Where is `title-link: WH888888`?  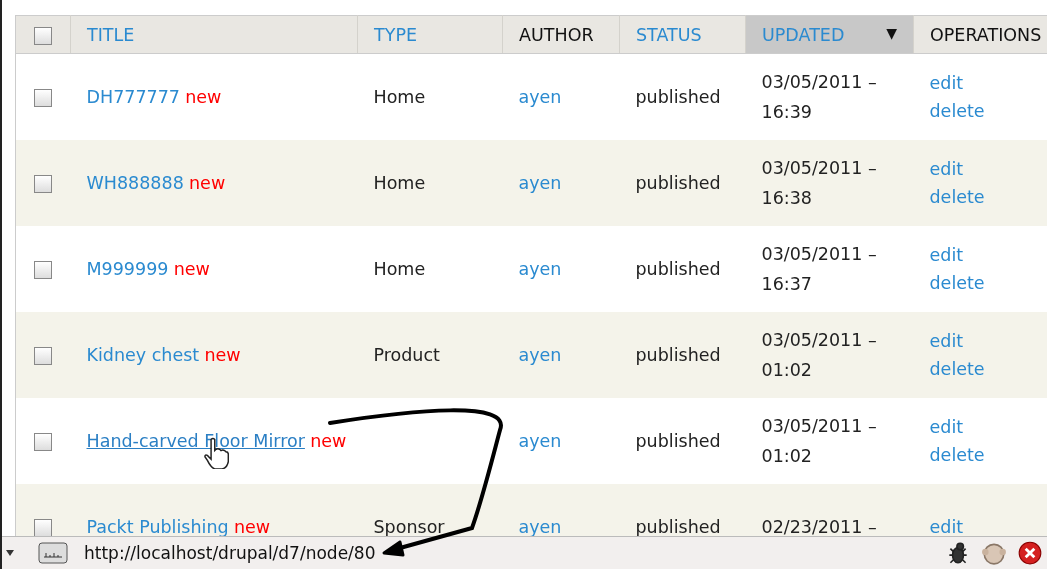 title-link: WH888888 is located at coordinates (135, 183).